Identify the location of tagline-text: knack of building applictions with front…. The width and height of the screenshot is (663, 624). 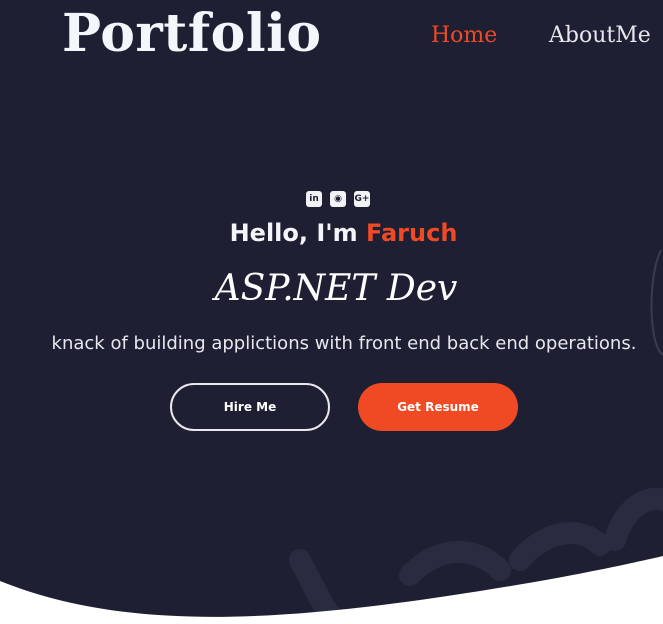
(344, 343).